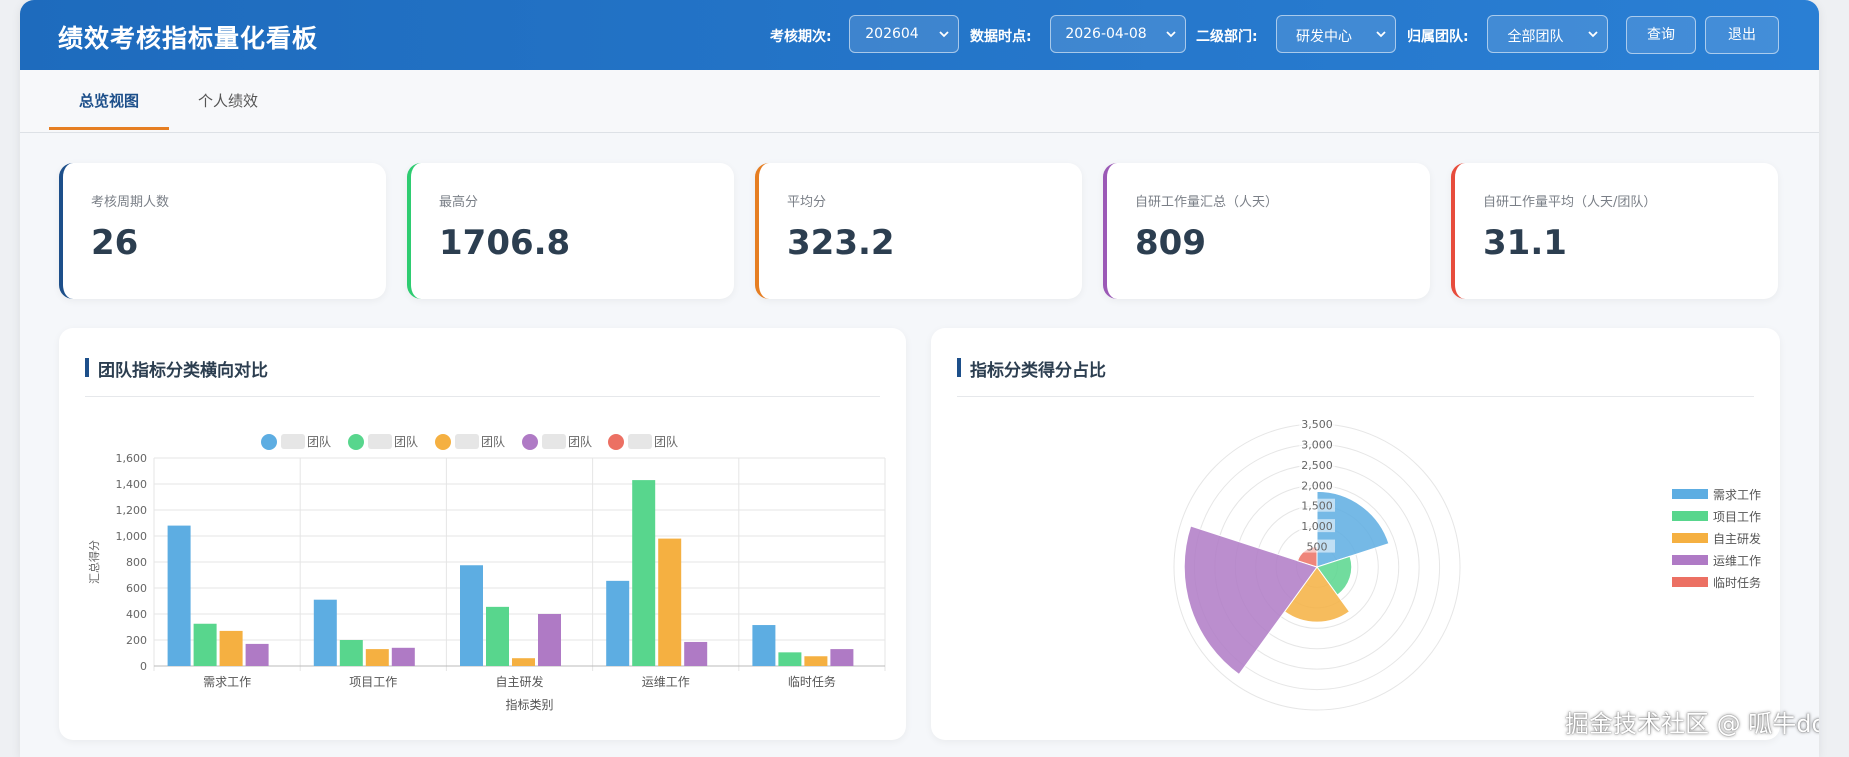 This screenshot has height=757, width=1849. What do you see at coordinates (1317, 444) in the screenshot?
I see `r-tick-label: 3,000` at bounding box center [1317, 444].